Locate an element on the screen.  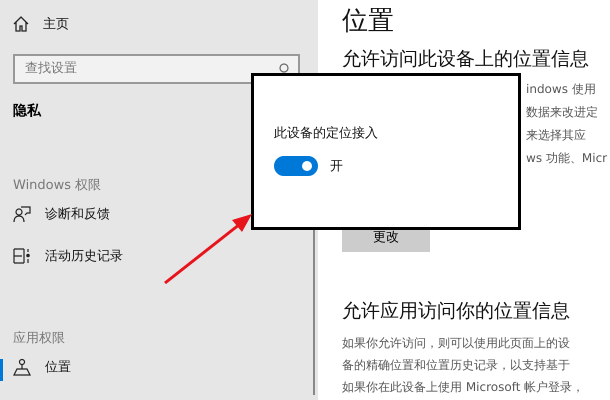
section-heading: 允许应用访问你的位置信息 is located at coordinates (456, 311).